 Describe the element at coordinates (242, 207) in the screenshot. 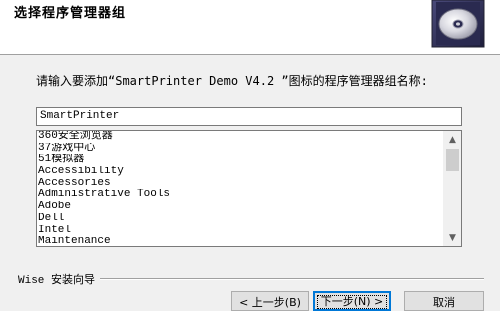

I see `list-item: Adobe` at that location.